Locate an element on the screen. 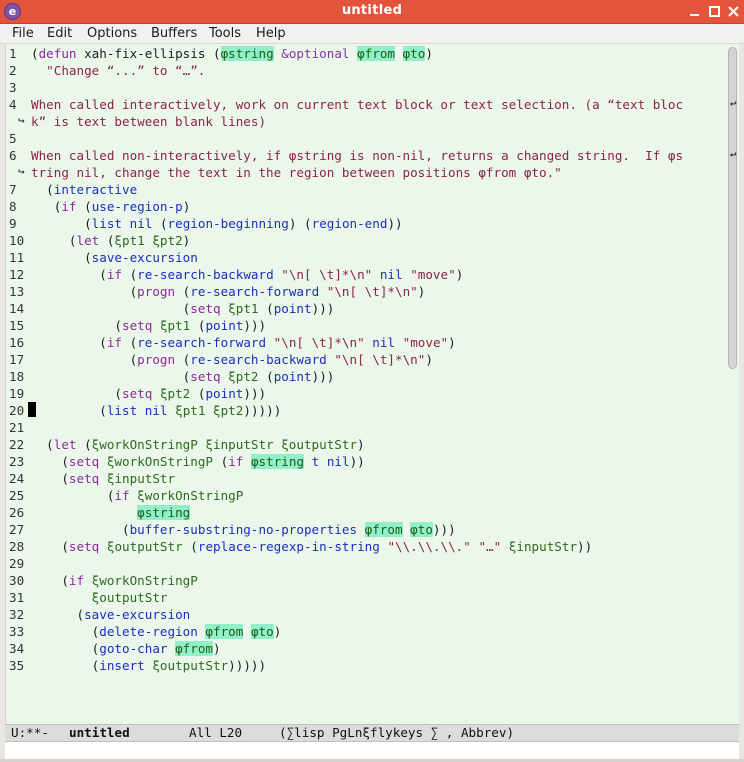 Image resolution: width=744 pixels, height=762 pixels. minibuffer is located at coordinates (372, 750).